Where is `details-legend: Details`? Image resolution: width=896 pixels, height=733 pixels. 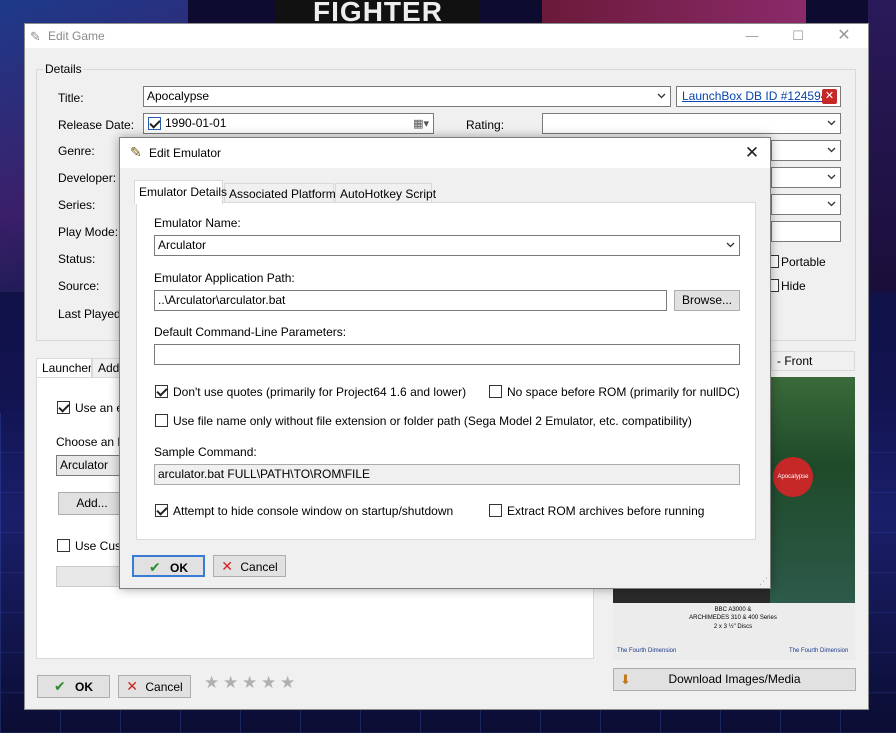 details-legend: Details is located at coordinates (63, 69).